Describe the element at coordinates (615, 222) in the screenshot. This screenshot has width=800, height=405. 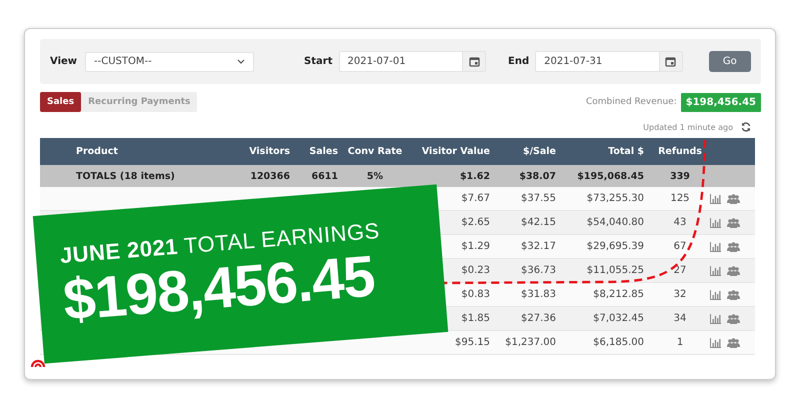
I see `table-cell-text: $54,040.80` at that location.